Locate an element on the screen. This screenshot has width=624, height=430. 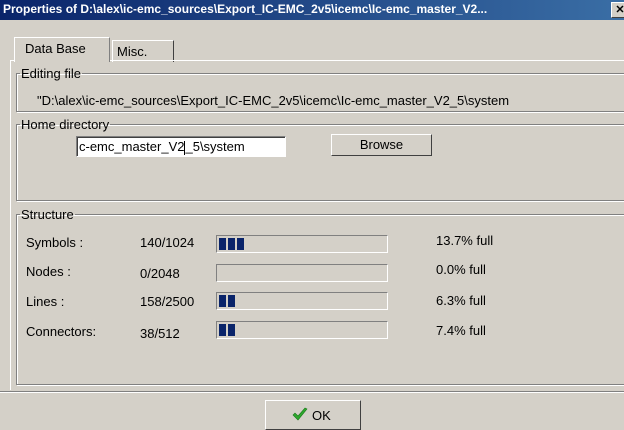
lines-count: 158/2500 is located at coordinates (167, 301).